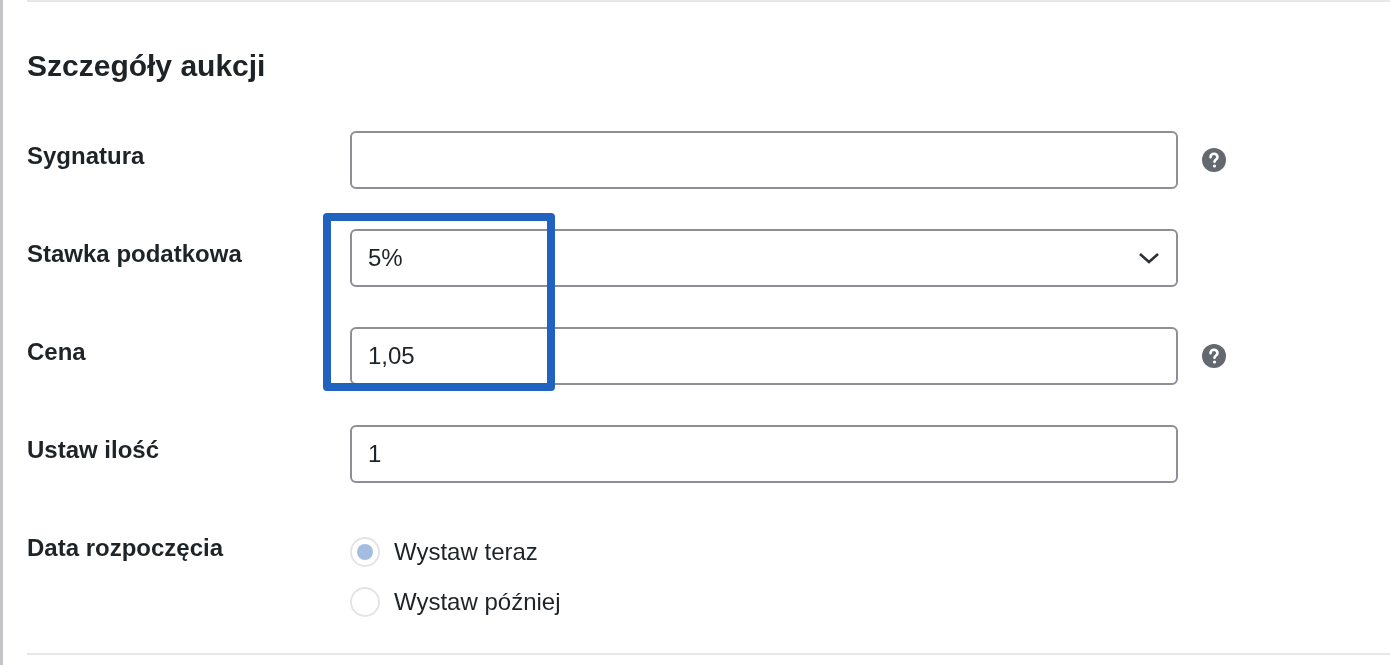  What do you see at coordinates (477, 602) in the screenshot?
I see `option-label: Wystaw później` at bounding box center [477, 602].